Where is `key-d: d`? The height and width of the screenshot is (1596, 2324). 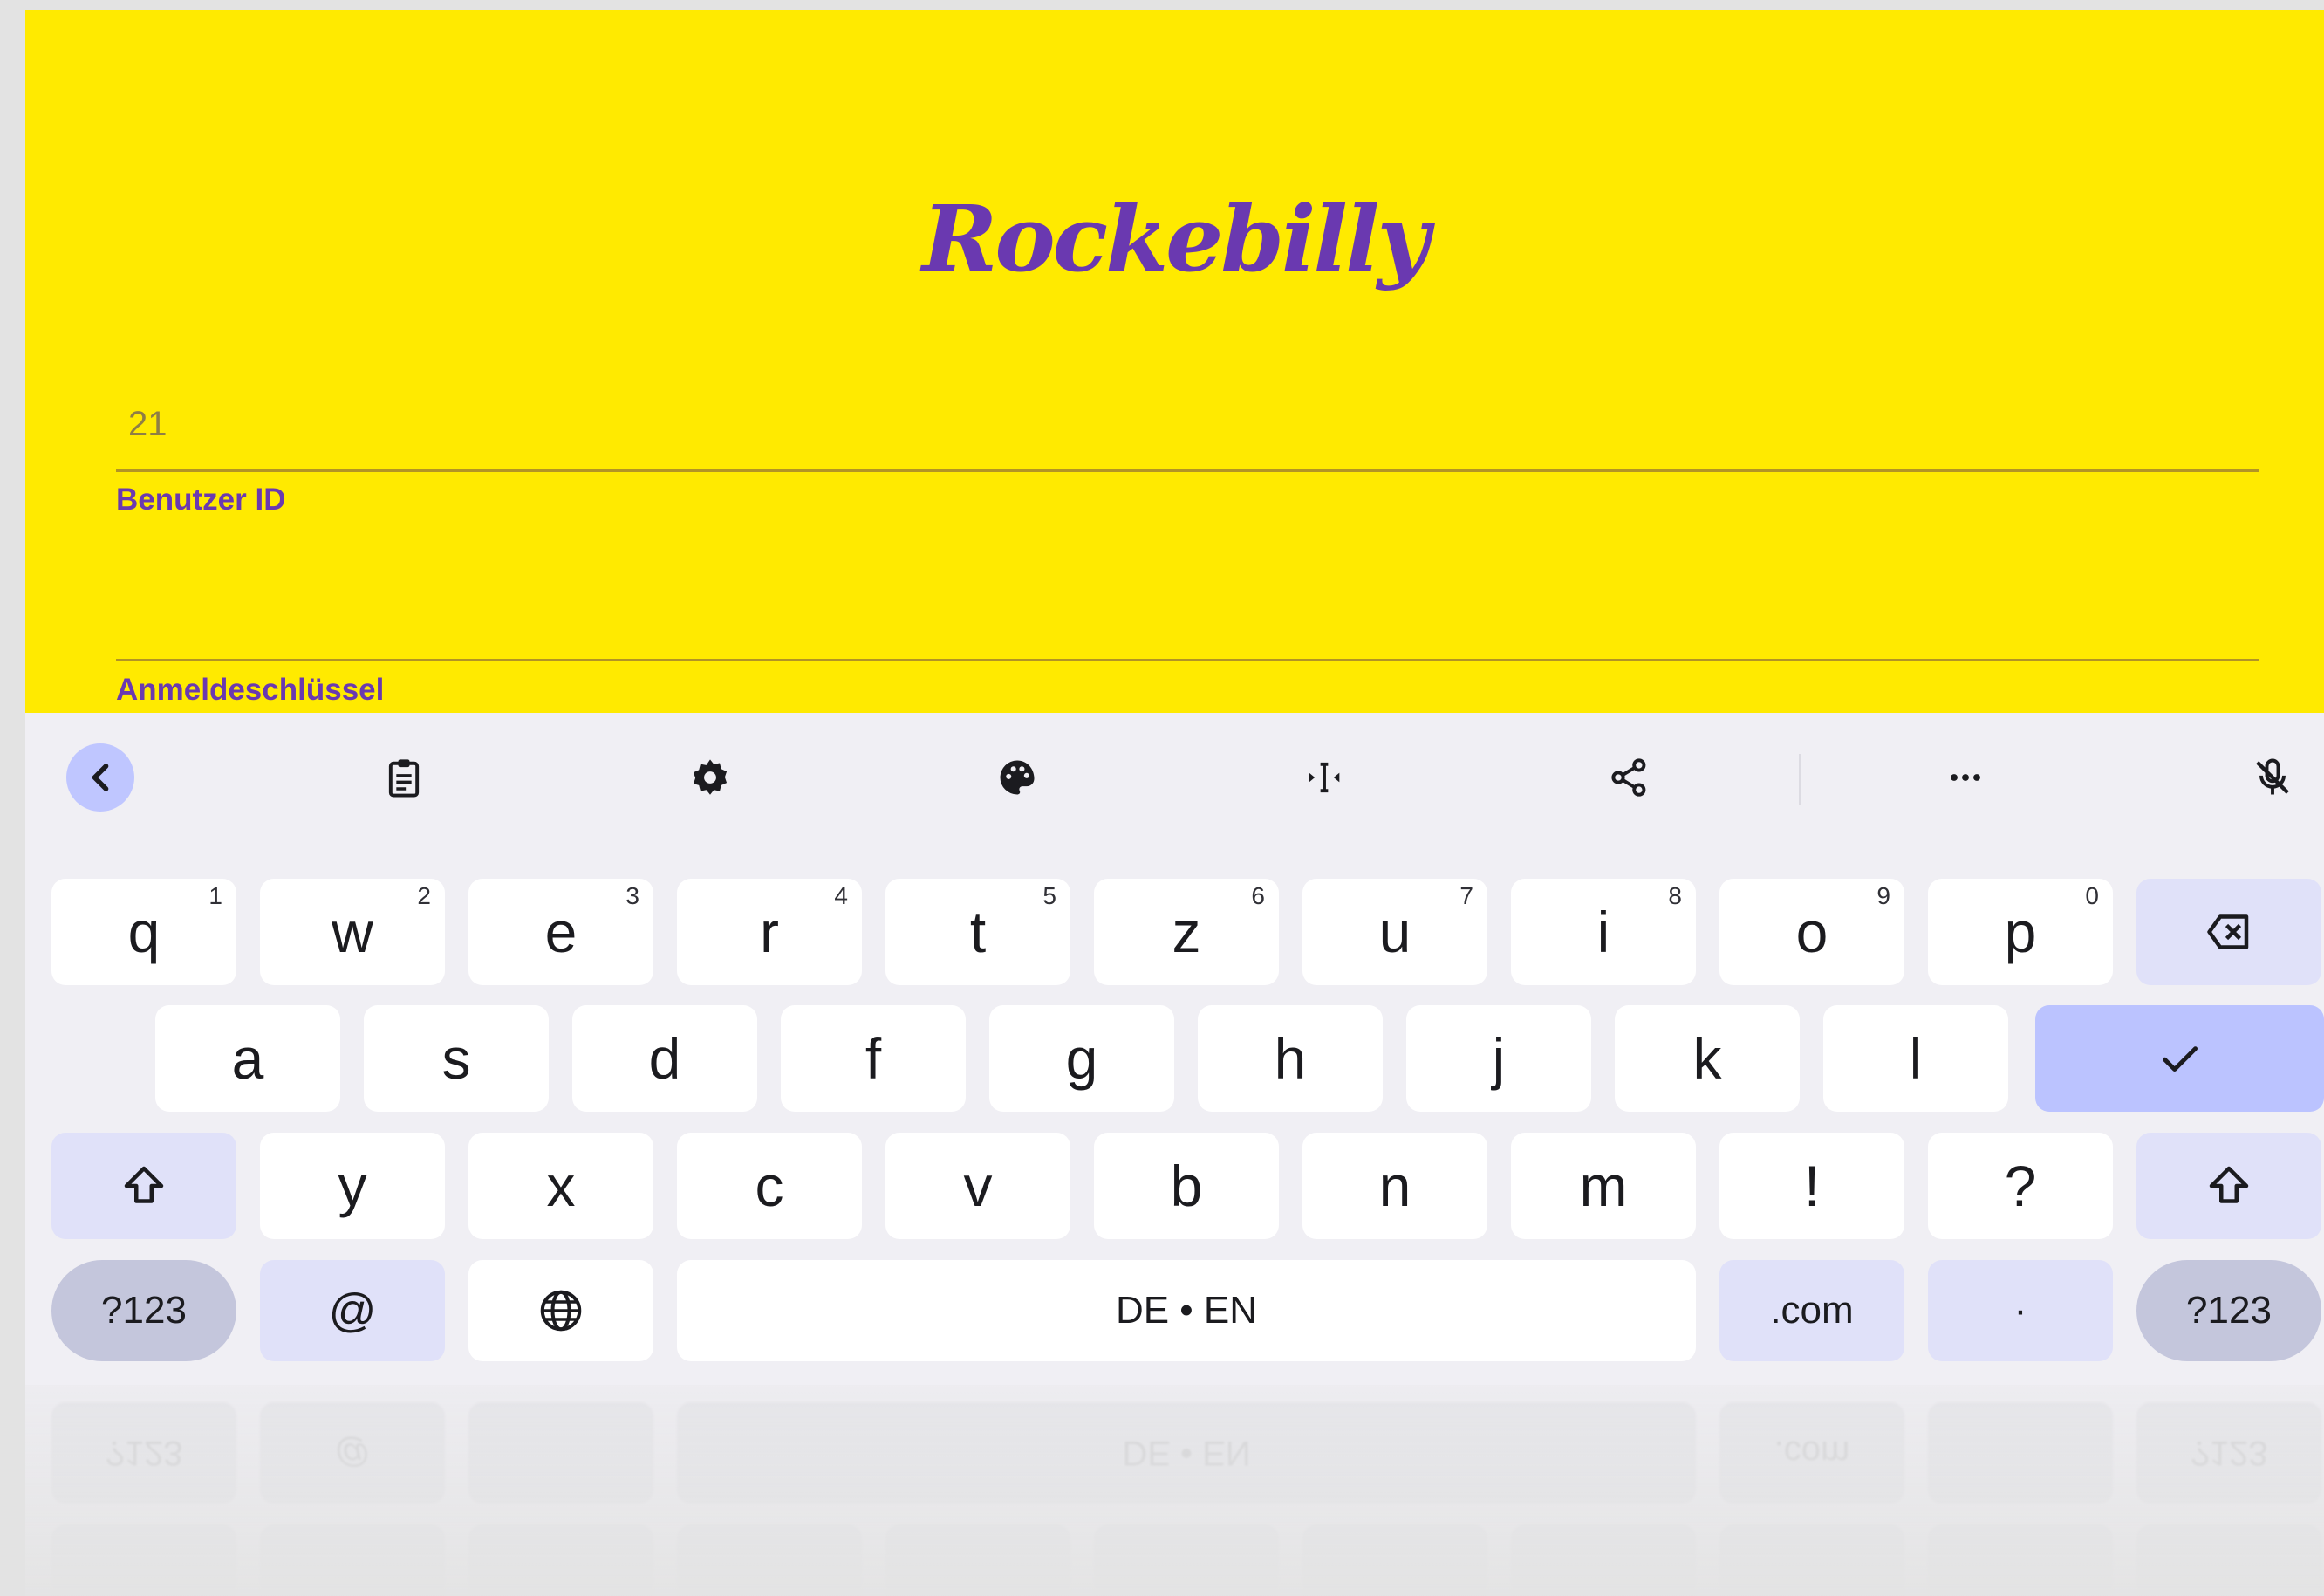
key-d: d is located at coordinates (665, 1058).